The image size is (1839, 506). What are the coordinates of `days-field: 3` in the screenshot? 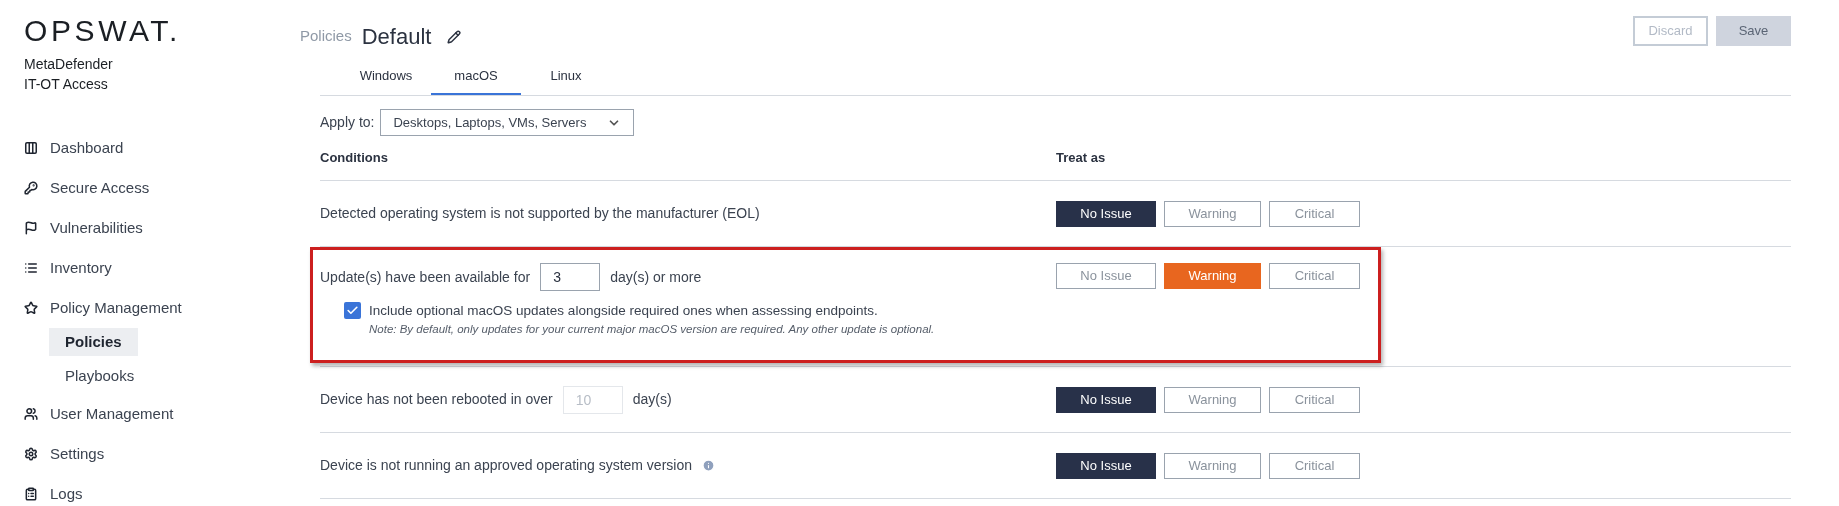 It's located at (570, 277).